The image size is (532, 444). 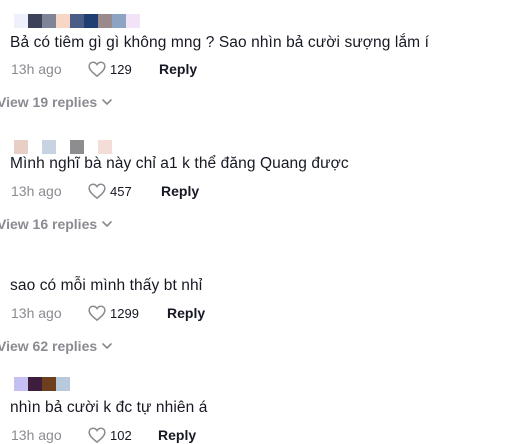 What do you see at coordinates (124, 313) in the screenshot?
I see `like-count: 1299` at bounding box center [124, 313].